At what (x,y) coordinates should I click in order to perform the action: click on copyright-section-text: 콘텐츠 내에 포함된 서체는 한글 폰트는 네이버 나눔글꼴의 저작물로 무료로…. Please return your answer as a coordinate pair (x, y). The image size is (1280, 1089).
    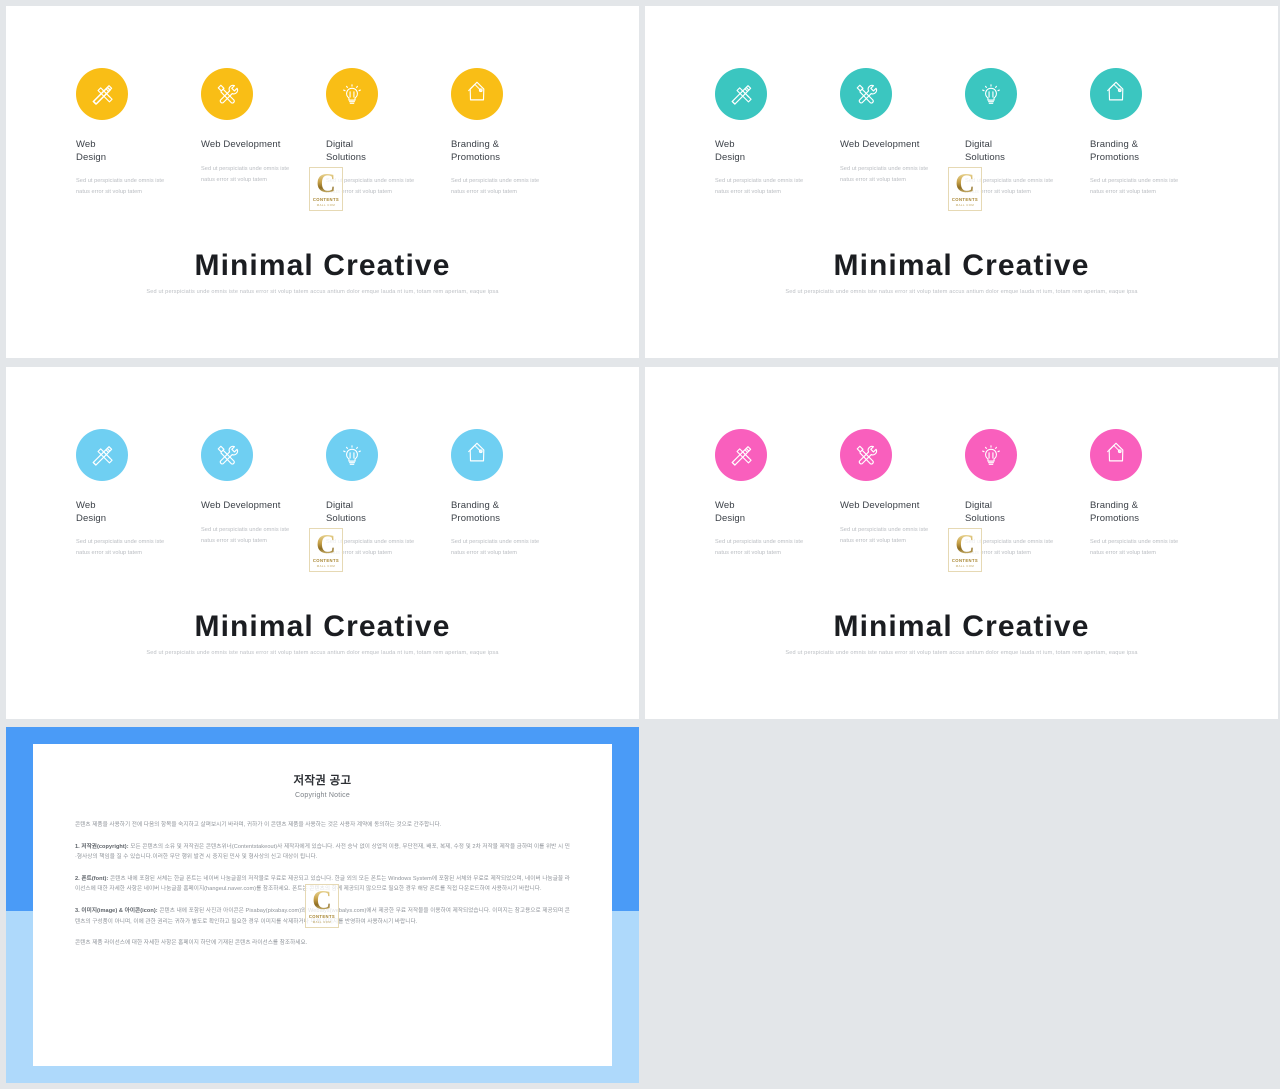
    Looking at the image, I should click on (323, 884).